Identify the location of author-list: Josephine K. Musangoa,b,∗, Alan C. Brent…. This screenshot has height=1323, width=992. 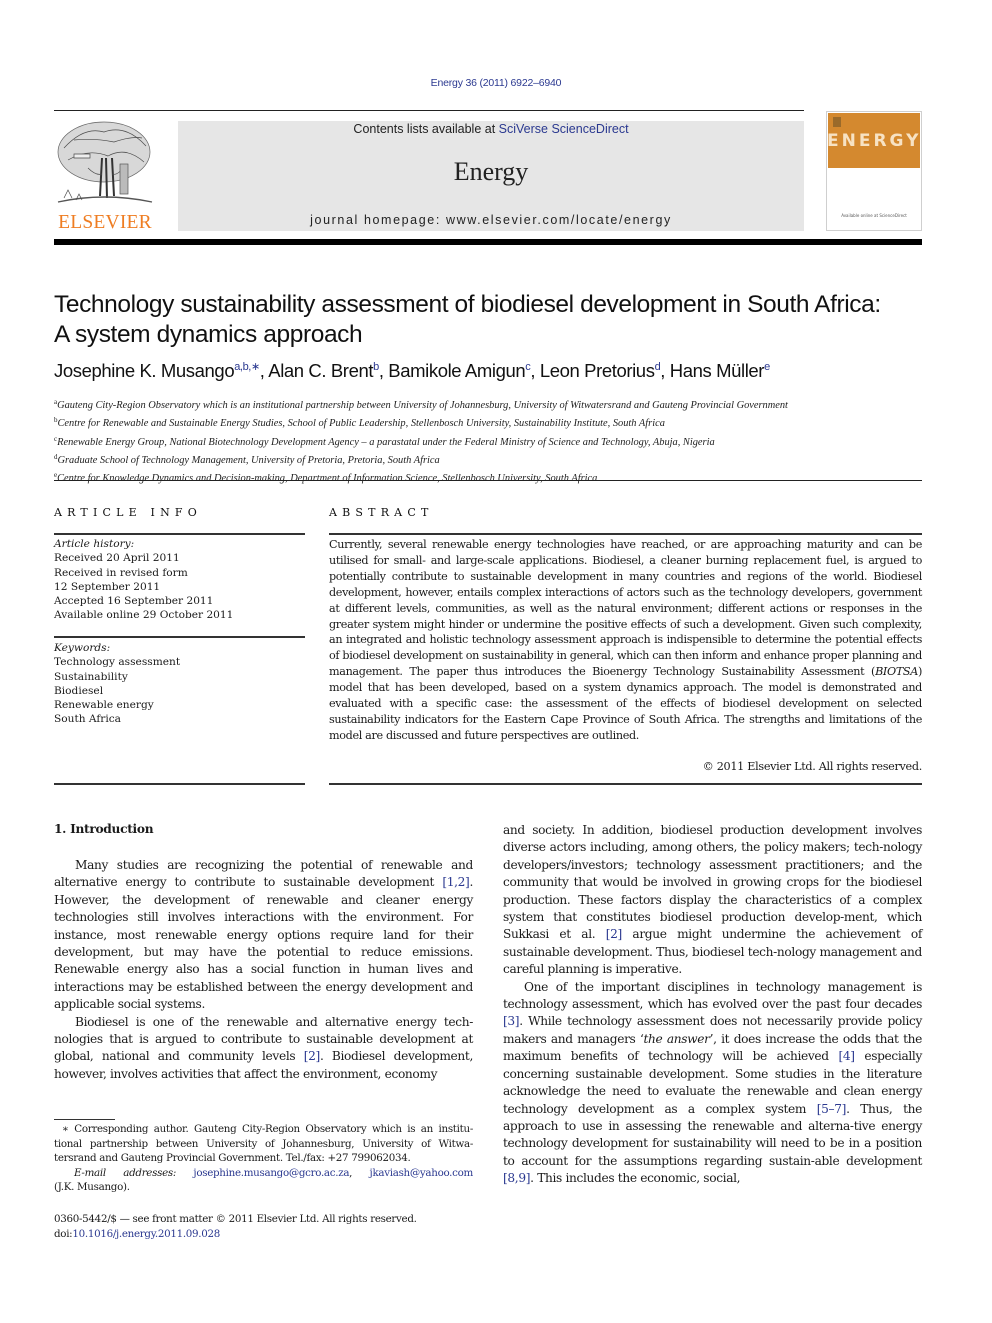
(494, 371).